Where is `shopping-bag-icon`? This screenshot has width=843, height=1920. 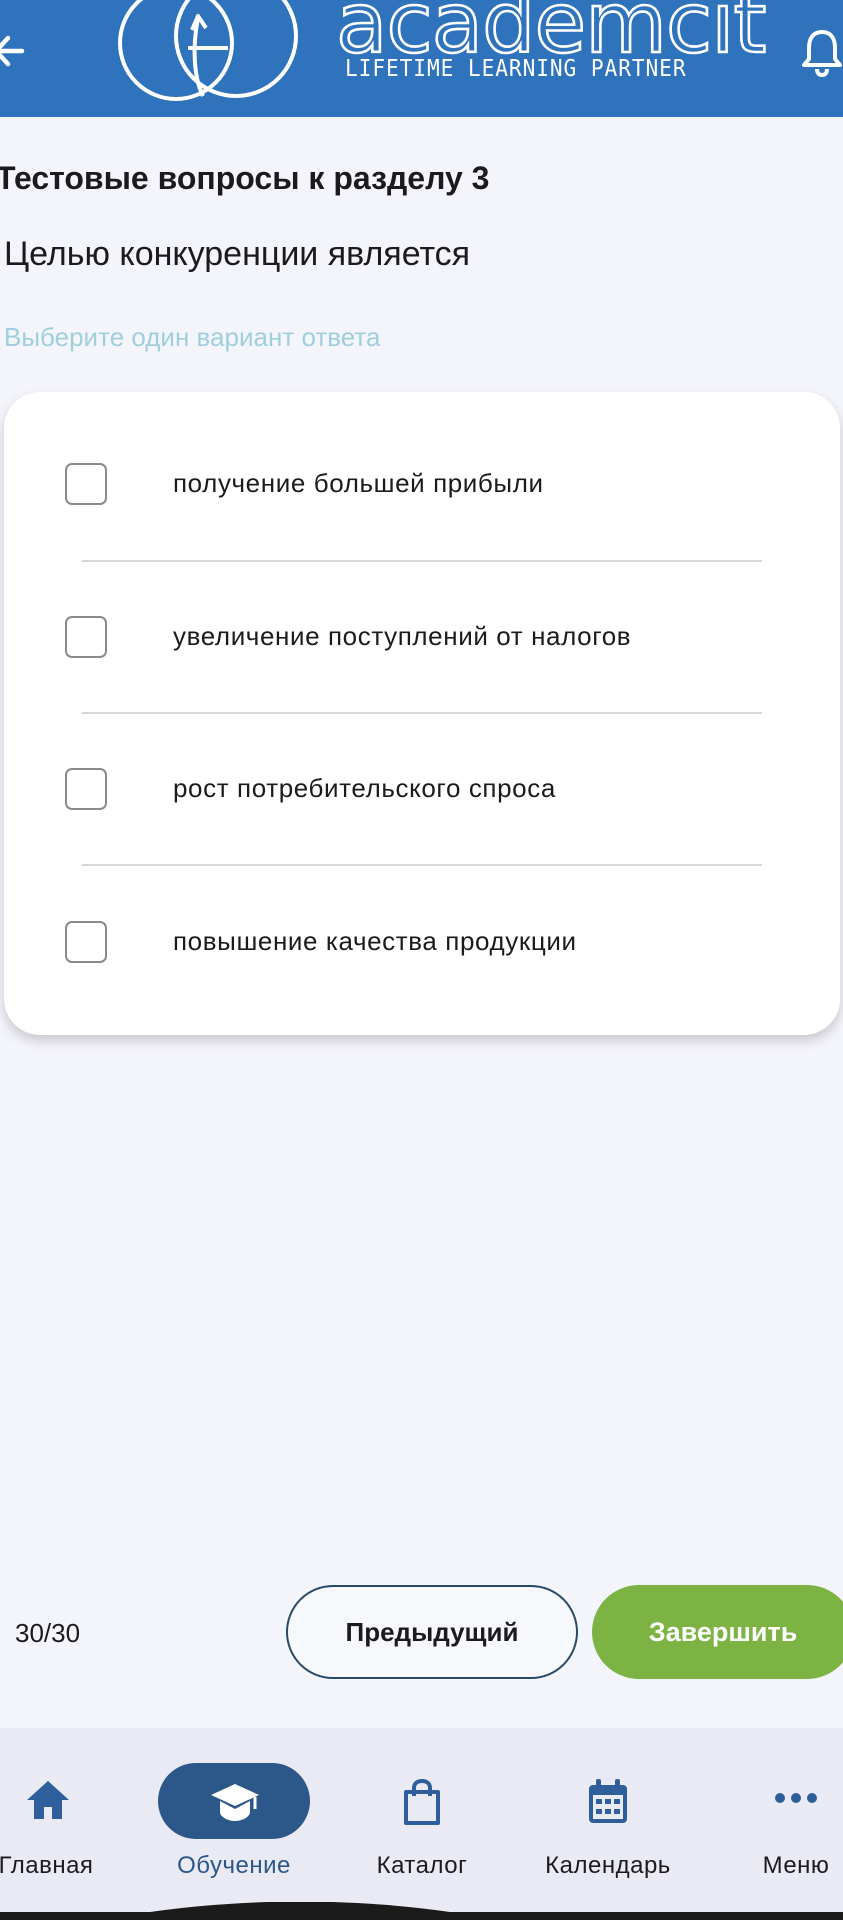 shopping-bag-icon is located at coordinates (422, 1801).